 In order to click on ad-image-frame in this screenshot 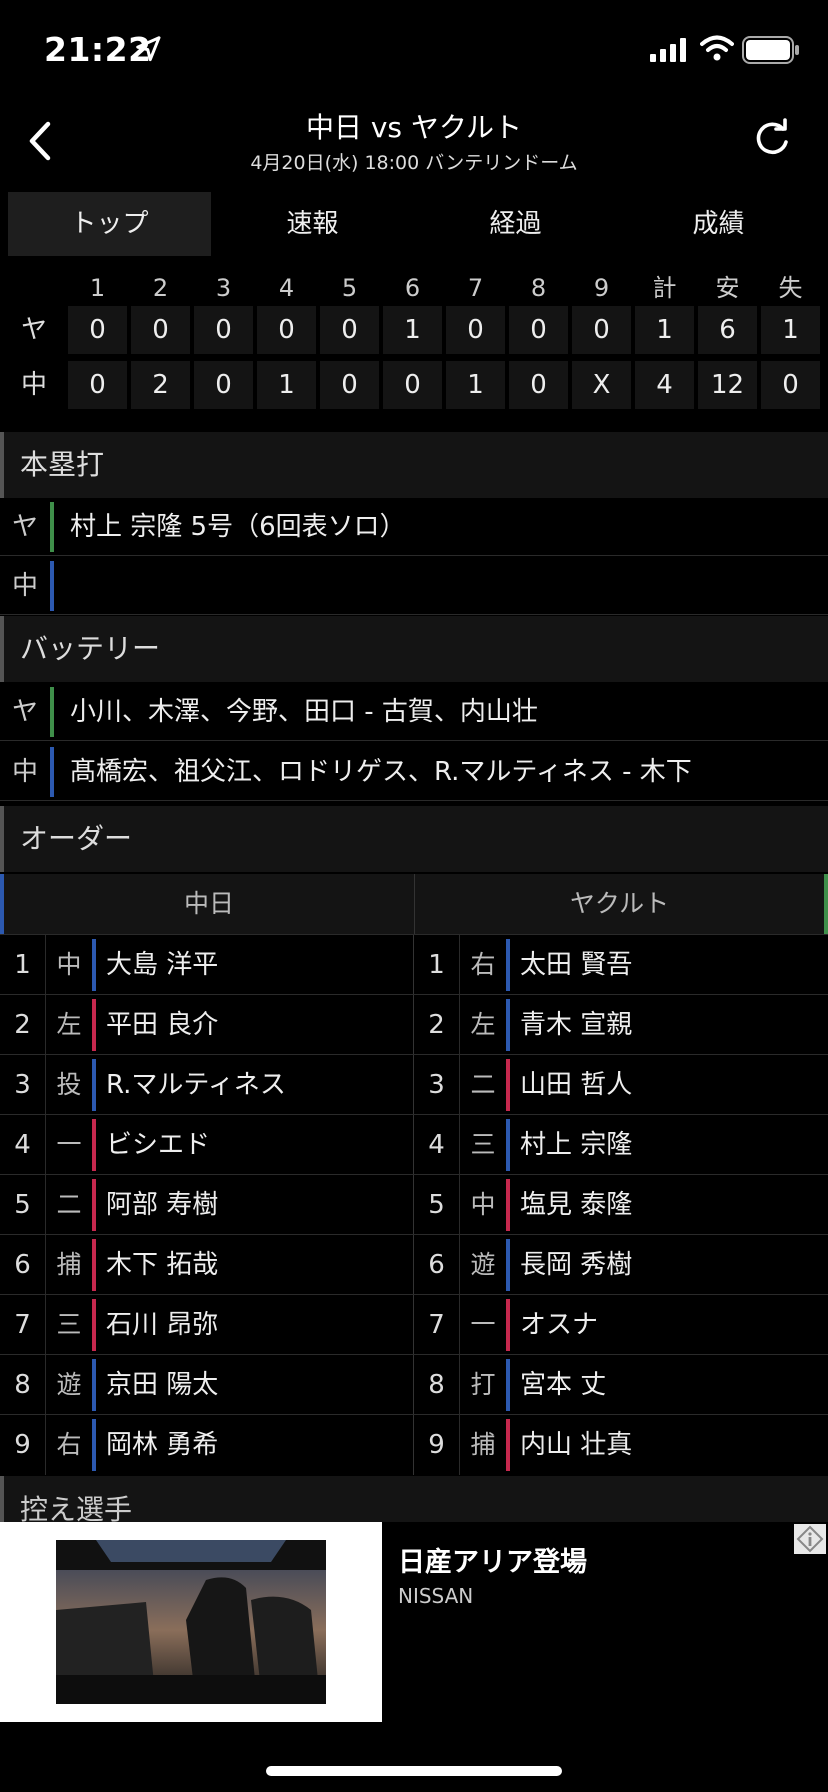, I will do `click(191, 1622)`.